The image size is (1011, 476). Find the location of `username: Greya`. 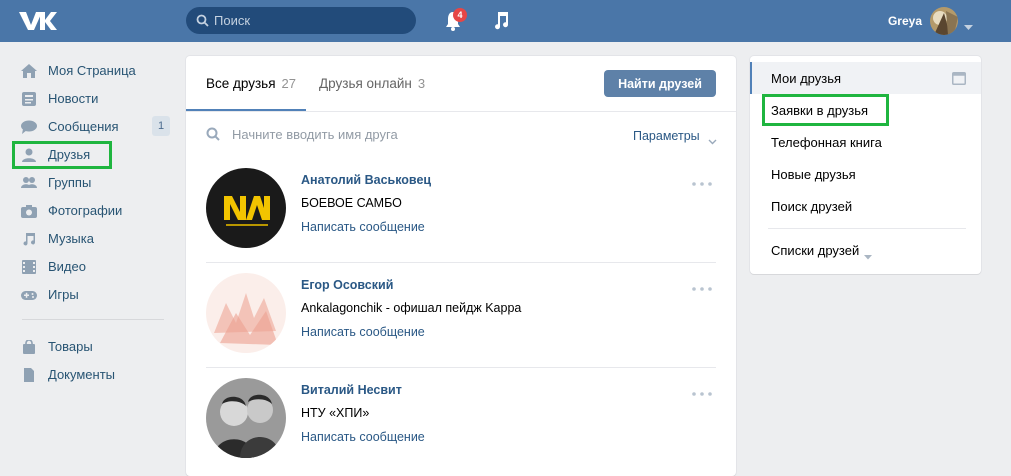

username: Greya is located at coordinates (897, 21).